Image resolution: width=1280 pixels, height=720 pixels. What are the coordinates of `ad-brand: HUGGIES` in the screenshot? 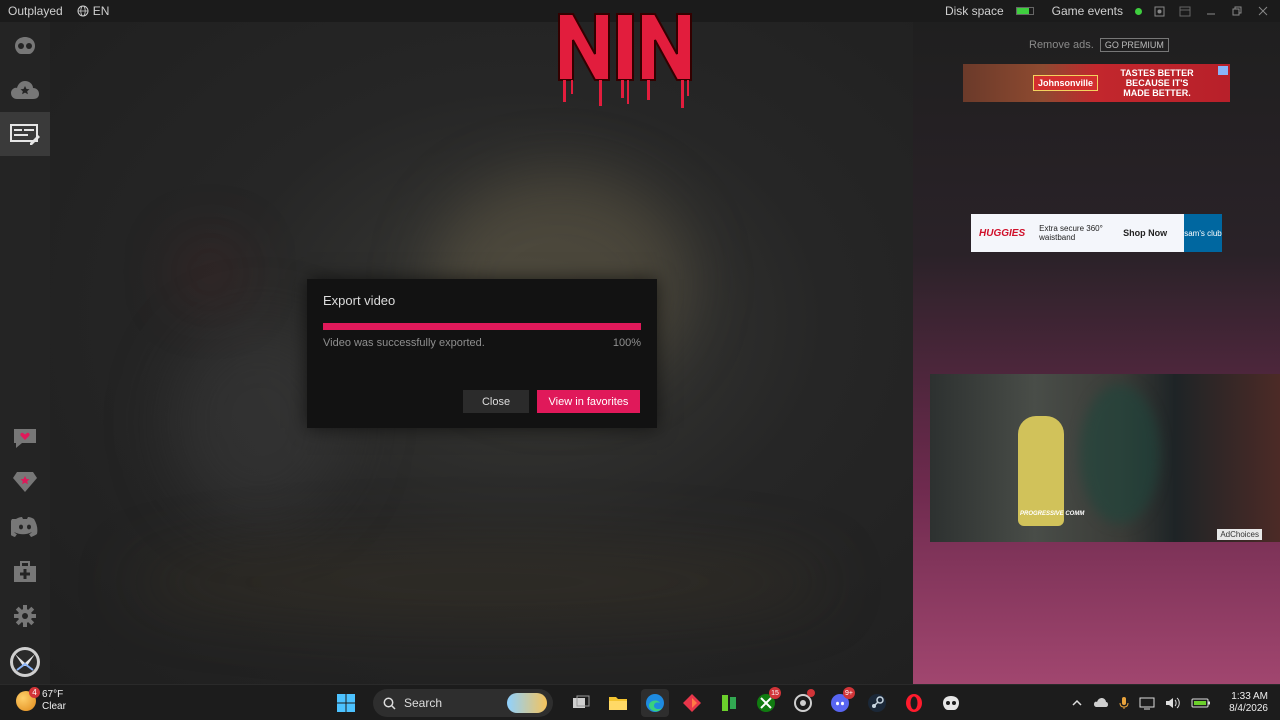 It's located at (1002, 233).